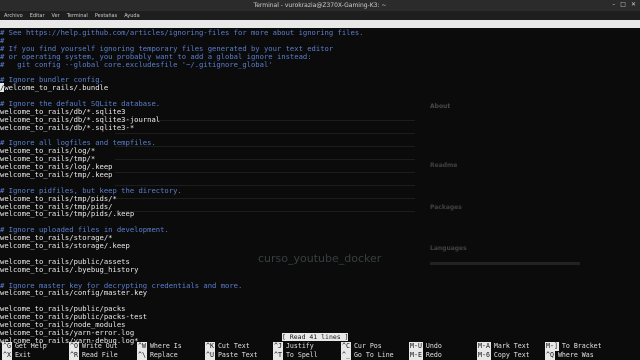 The height and width of the screenshot is (360, 640). I want to click on shortcut-go-to-line: ^_ Go To Line, so click(367, 355).